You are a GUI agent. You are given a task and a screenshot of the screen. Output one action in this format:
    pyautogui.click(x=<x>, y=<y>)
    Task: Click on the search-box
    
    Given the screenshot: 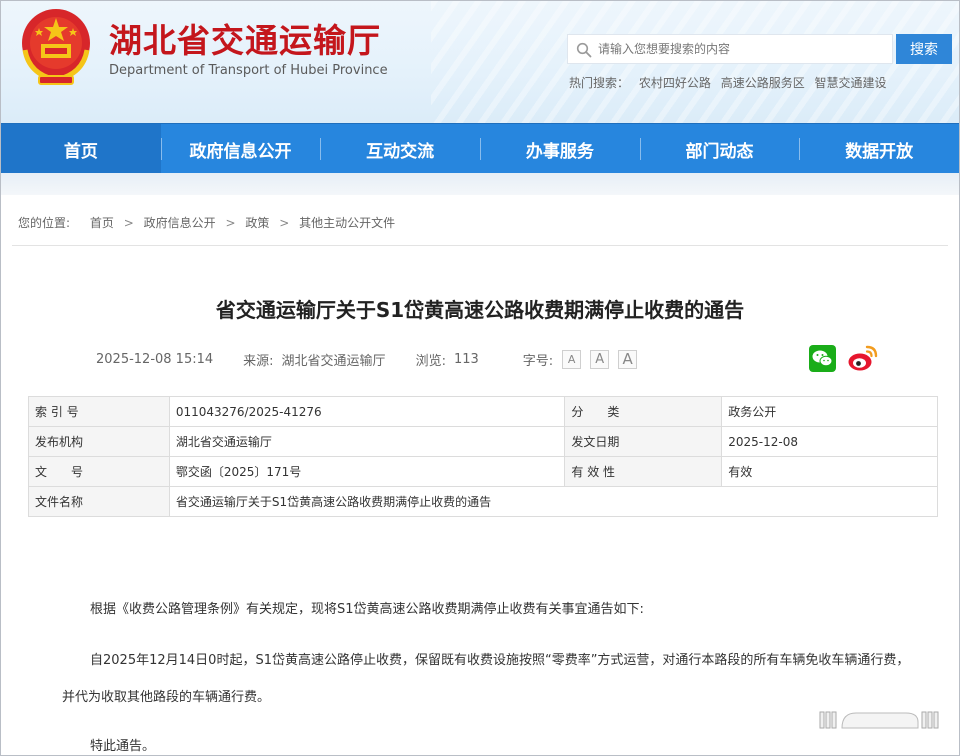 What is the action you would take?
    pyautogui.click(x=730, y=49)
    